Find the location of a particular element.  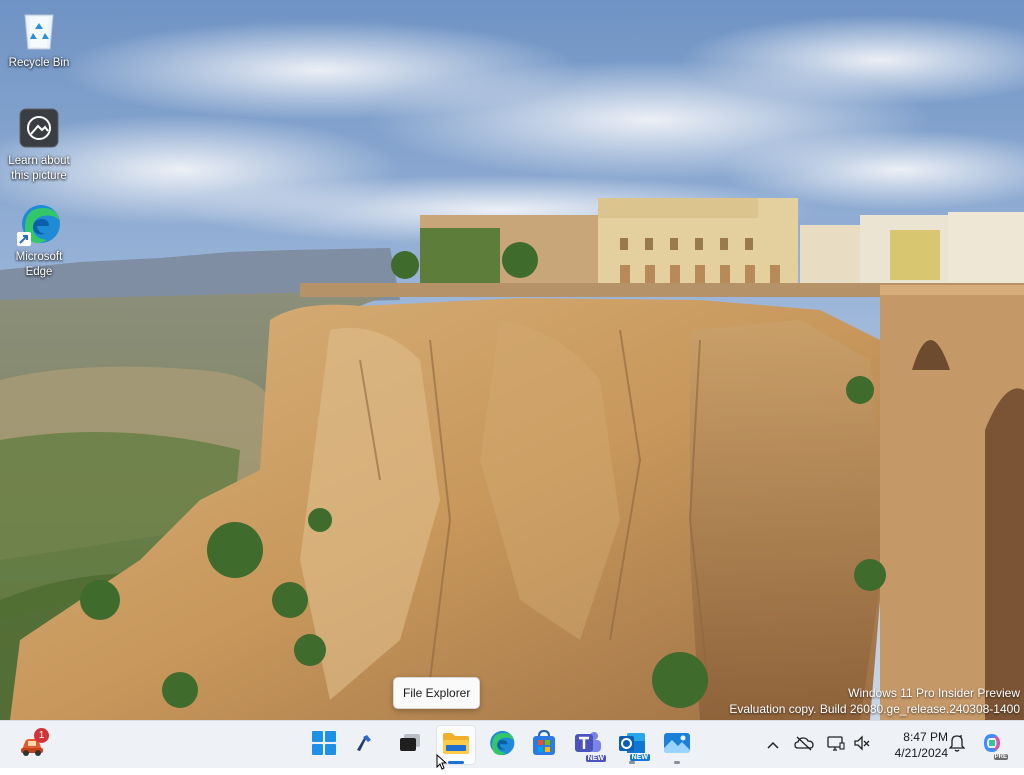

microsoft-edge-taskbar-button is located at coordinates (501, 745).